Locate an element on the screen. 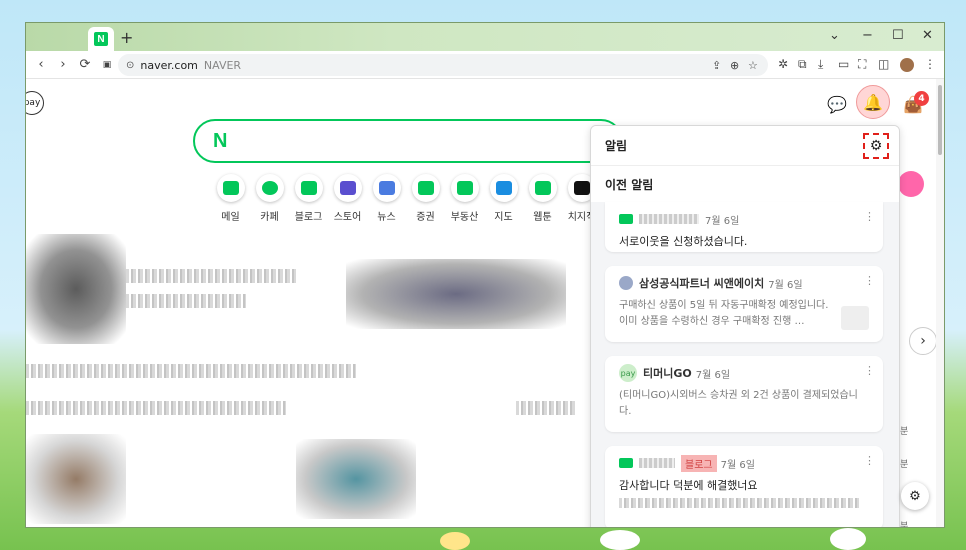 This screenshot has width=966, height=550. profile-image is located at coordinates (911, 184).